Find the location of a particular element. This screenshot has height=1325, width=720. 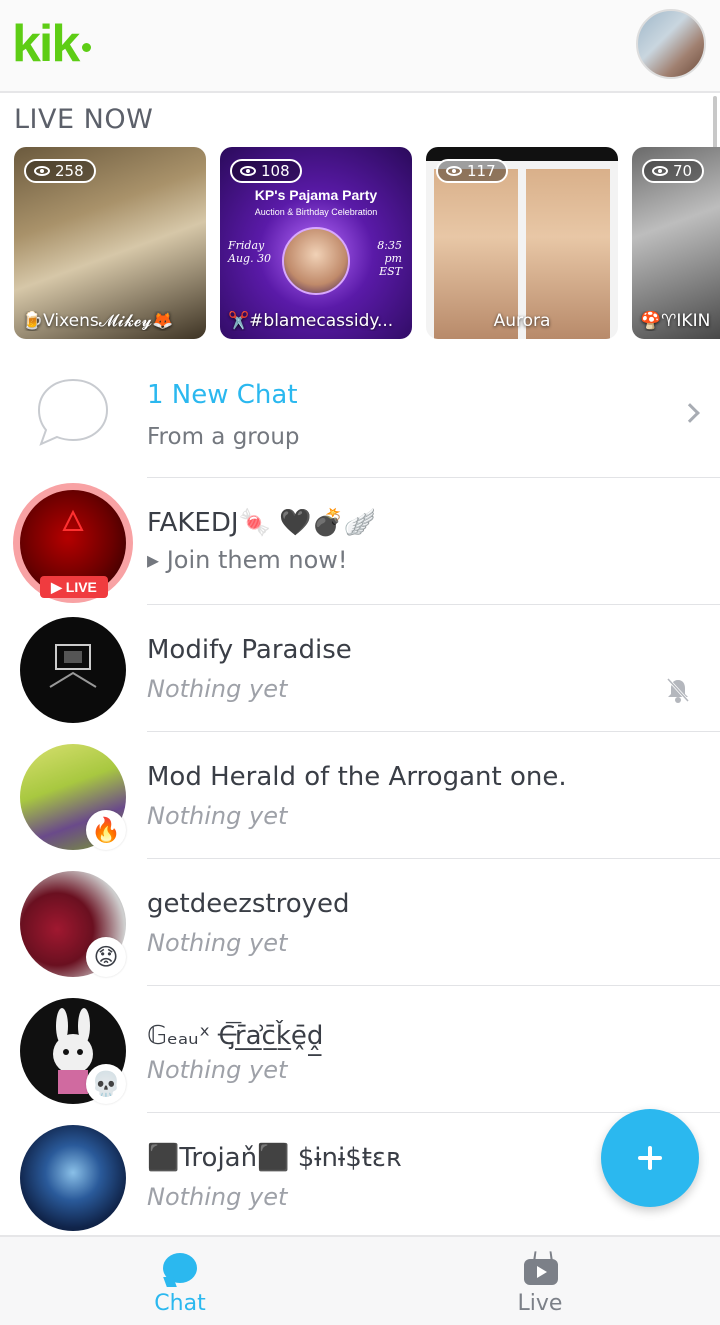

view-count: 108 is located at coordinates (266, 171).